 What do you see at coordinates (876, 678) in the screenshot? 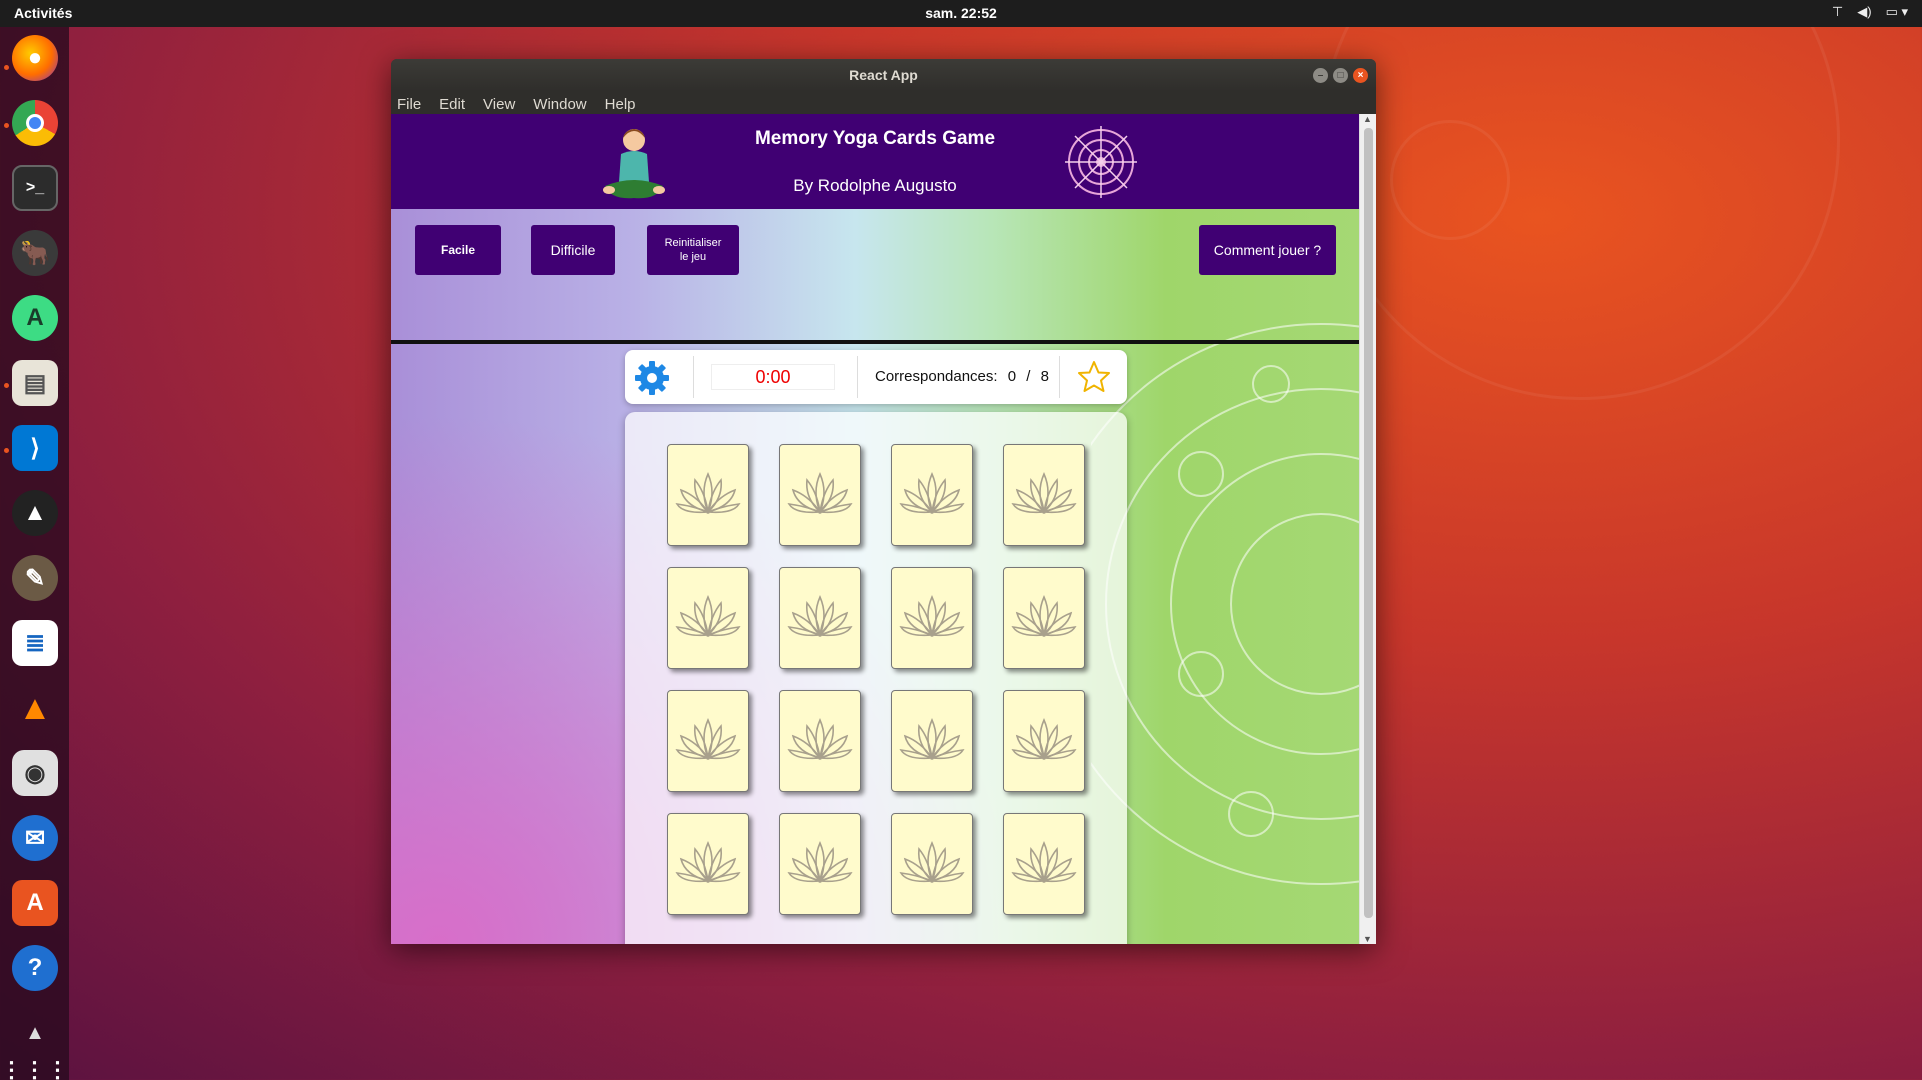
I see `card-board` at bounding box center [876, 678].